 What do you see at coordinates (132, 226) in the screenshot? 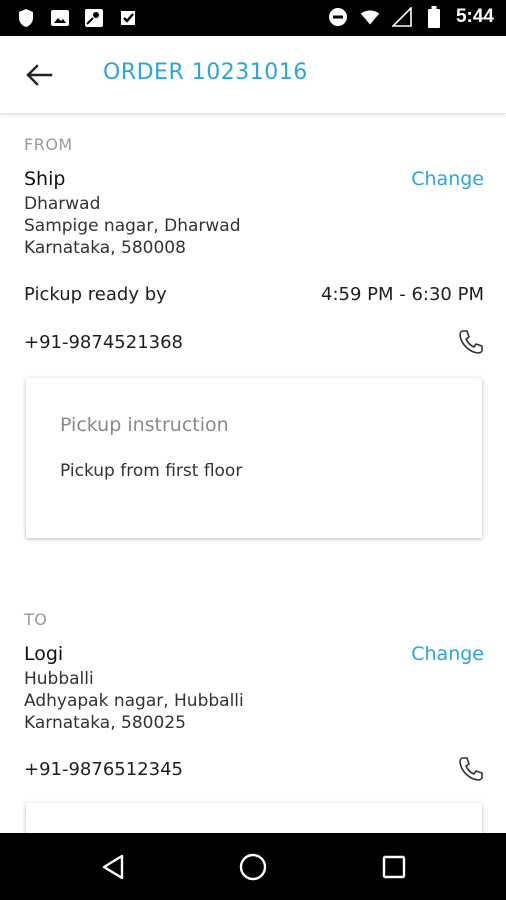
I see `from-address-line2: Sampige nagar, Dharwad` at bounding box center [132, 226].